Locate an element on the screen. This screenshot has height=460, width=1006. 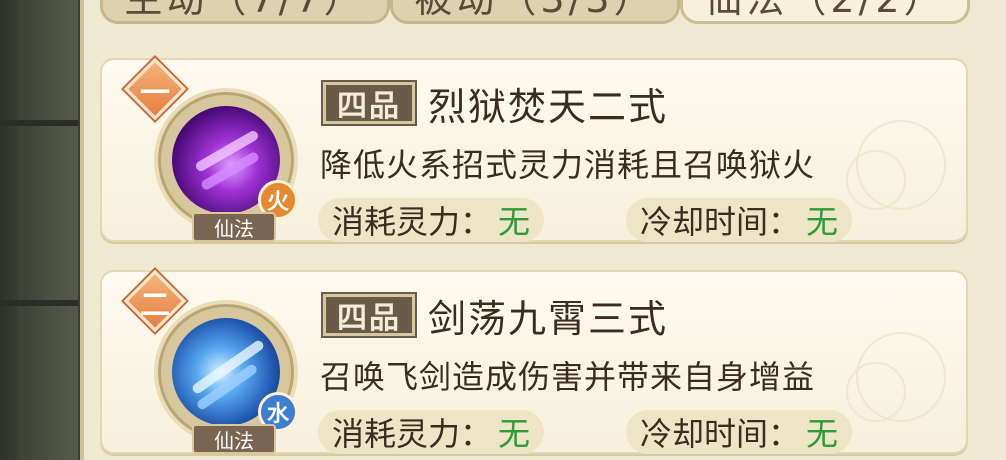
skill-description: 降低火系招式灵力消耗且召唤狱火 is located at coordinates (568, 165).